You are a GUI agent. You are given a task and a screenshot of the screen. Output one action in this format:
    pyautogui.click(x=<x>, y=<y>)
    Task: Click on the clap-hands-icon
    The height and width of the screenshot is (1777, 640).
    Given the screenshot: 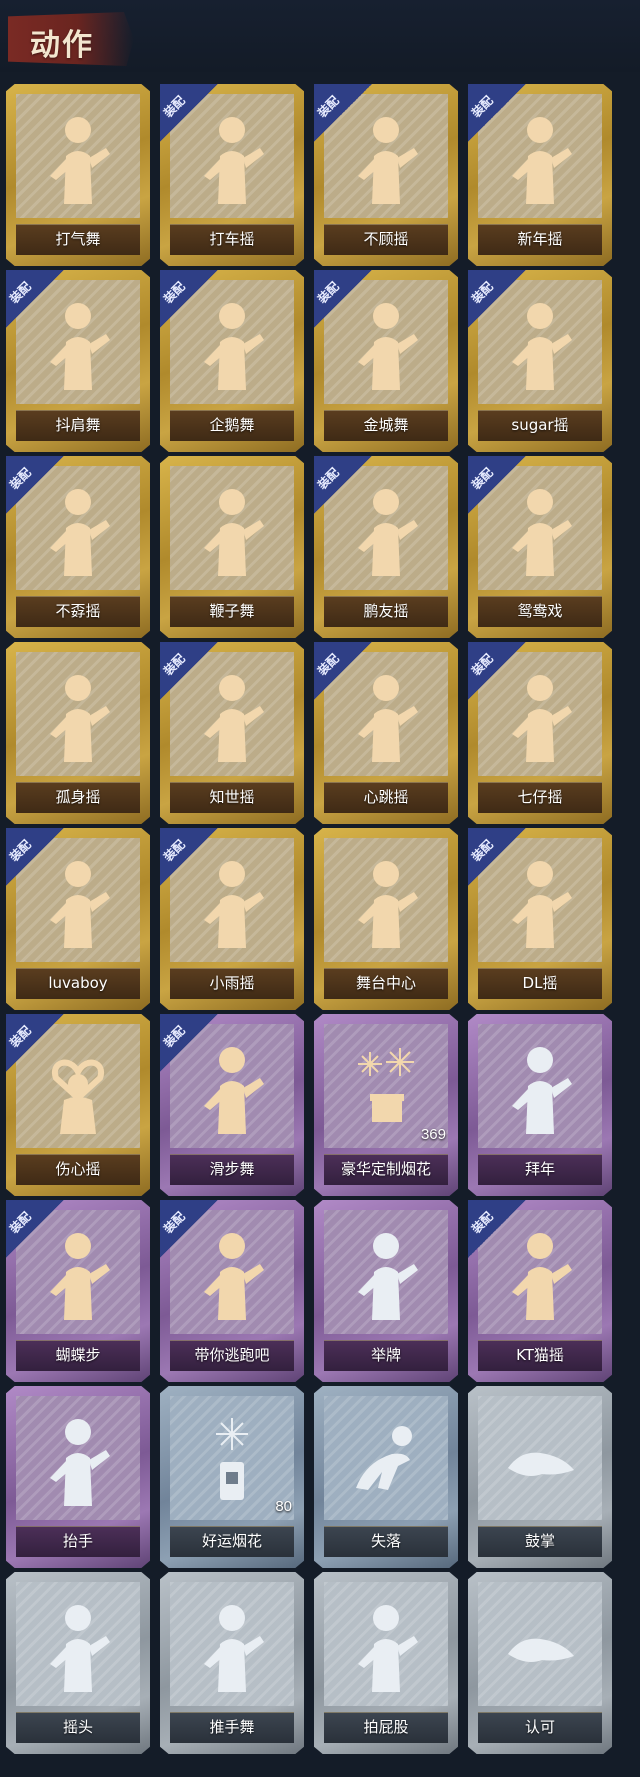 What is the action you would take?
    pyautogui.click(x=541, y=1464)
    